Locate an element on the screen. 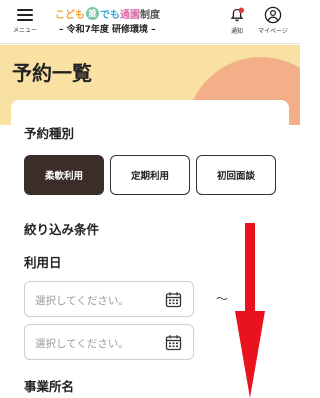  bell-icon is located at coordinates (237, 14).